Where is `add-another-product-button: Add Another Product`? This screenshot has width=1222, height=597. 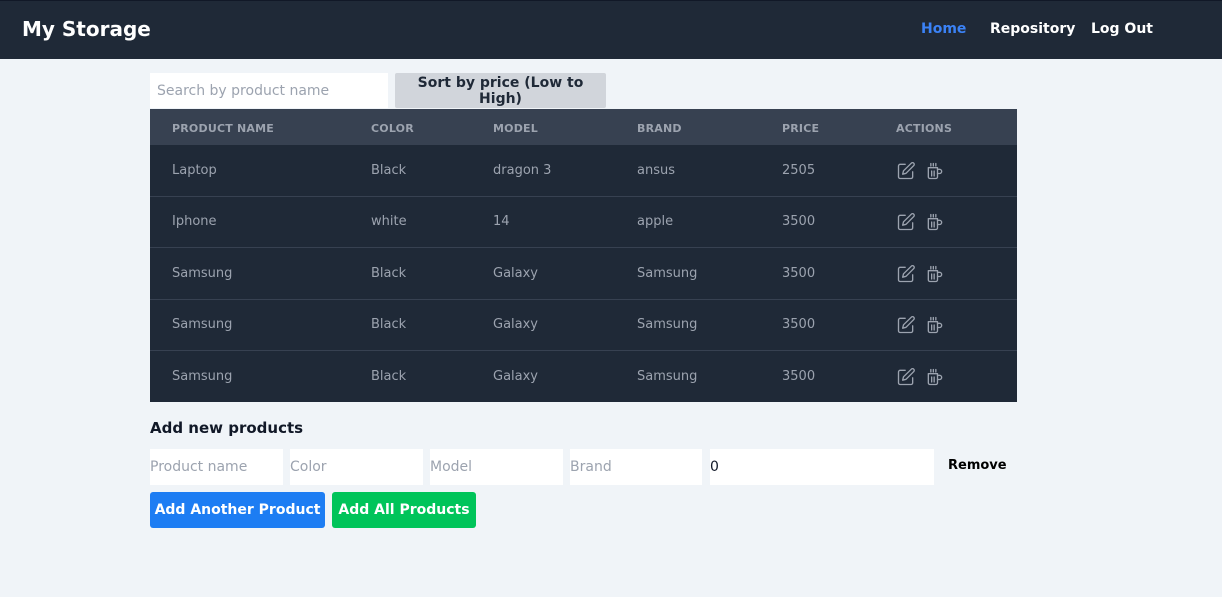
add-another-product-button: Add Another Product is located at coordinates (237, 510).